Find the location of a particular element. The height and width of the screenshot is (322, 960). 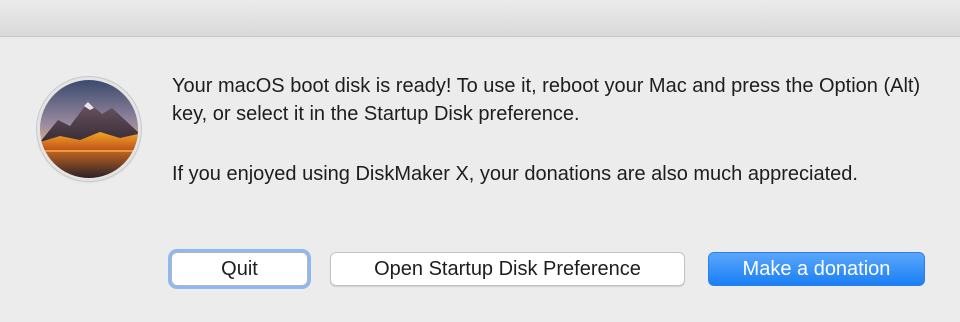

open-startup-disk-button: Open Startup Disk Preference is located at coordinates (507, 269).